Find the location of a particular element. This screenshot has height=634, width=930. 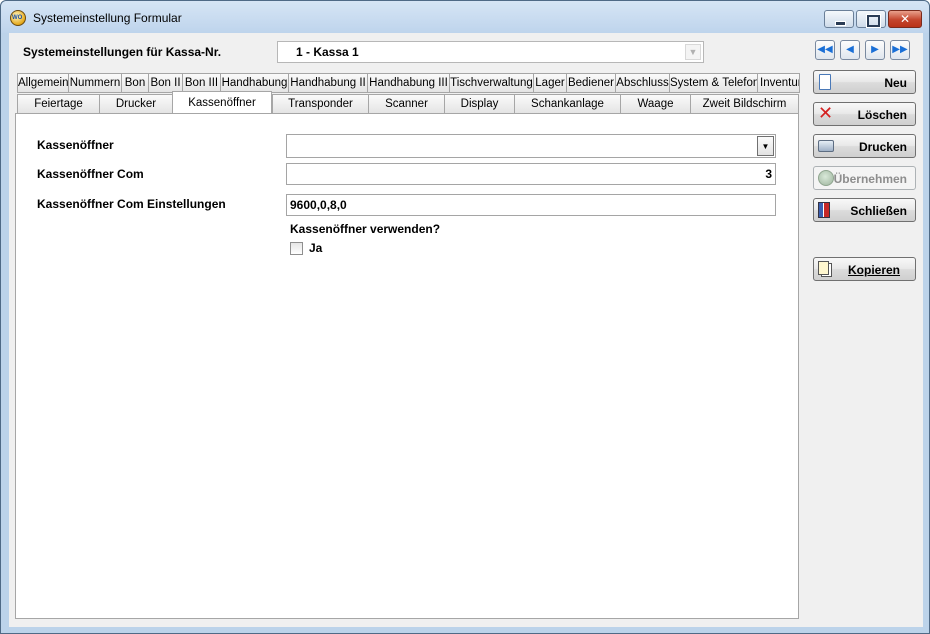

tab-waage: Waage is located at coordinates (655, 104).